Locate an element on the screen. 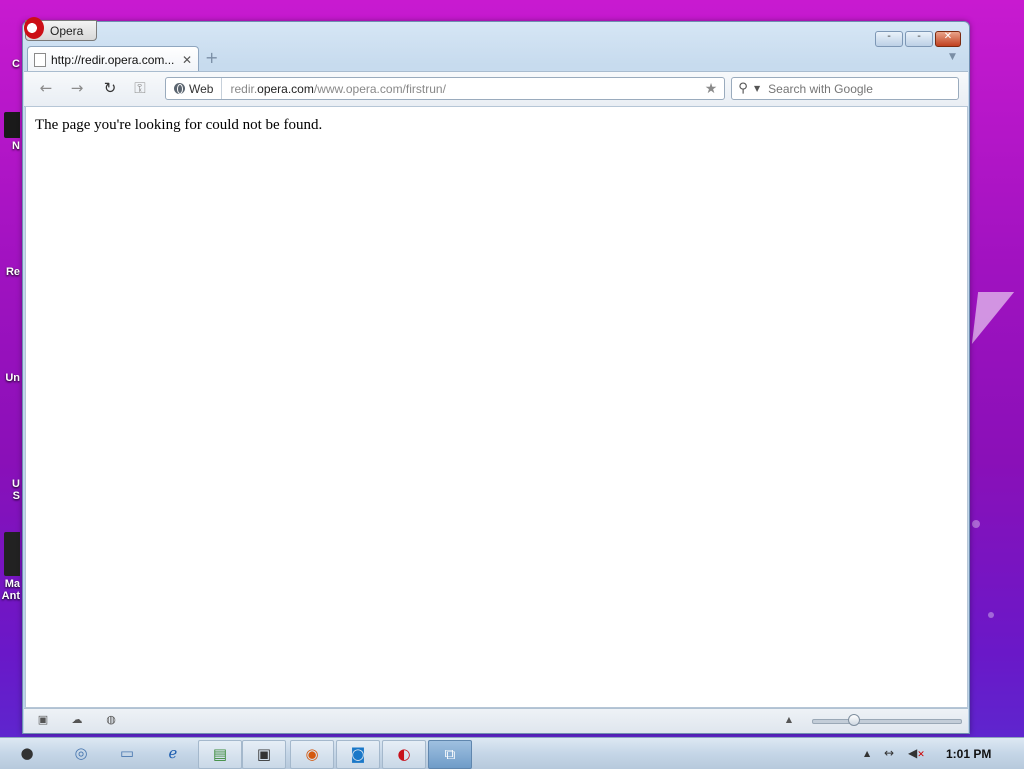 This screenshot has width=1024, height=769. reload-button: ↻ is located at coordinates (110, 88).